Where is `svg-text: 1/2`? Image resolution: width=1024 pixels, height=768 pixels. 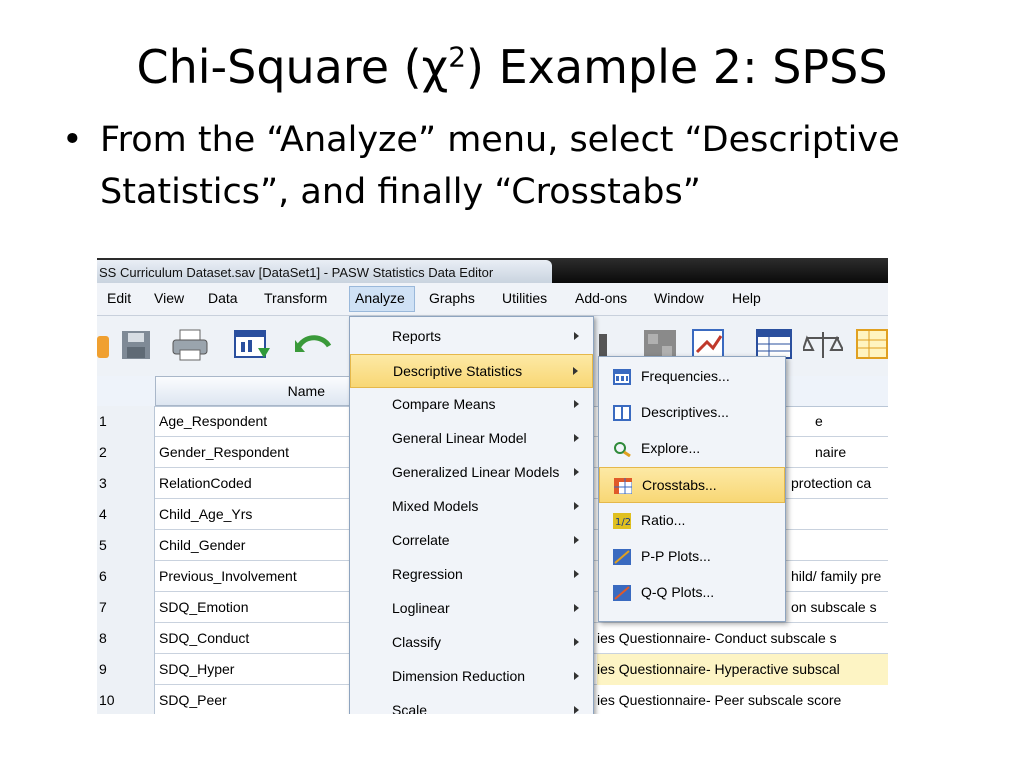 svg-text: 1/2 is located at coordinates (623, 522).